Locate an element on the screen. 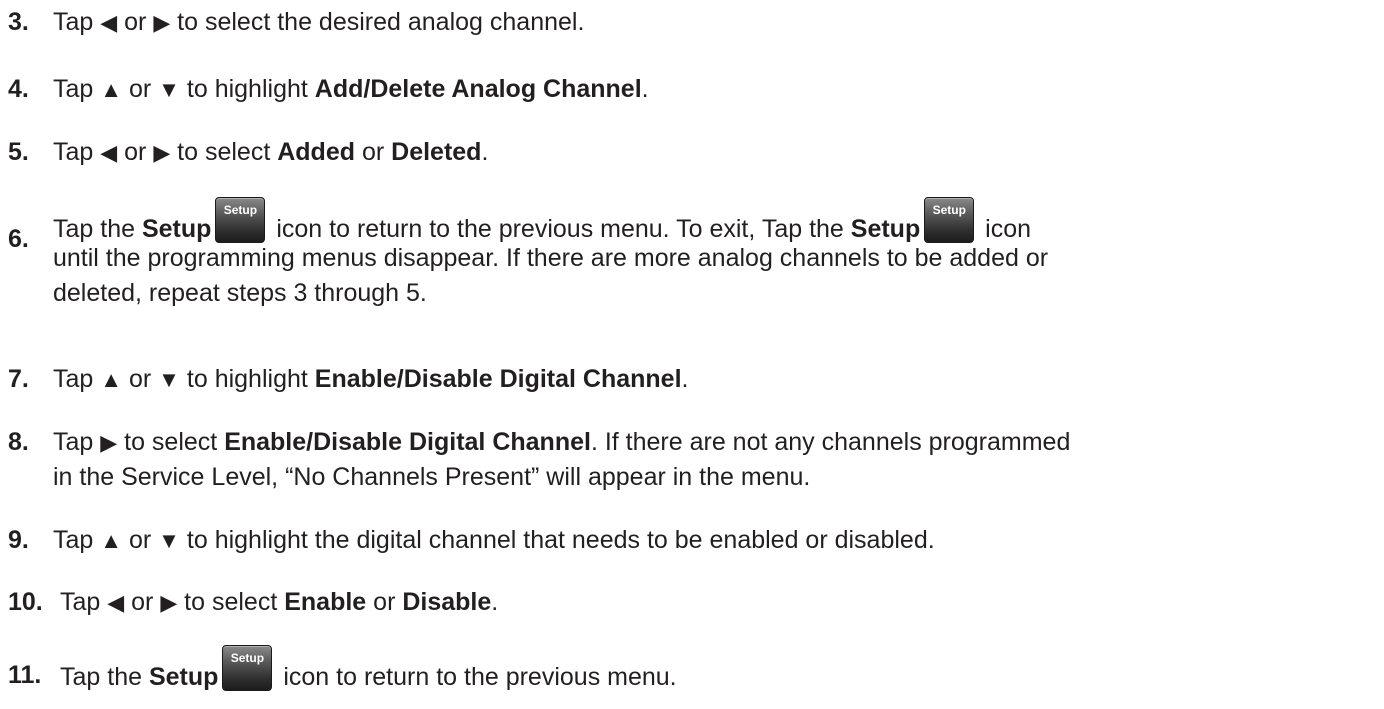 The image size is (1384, 709). step-number: 7. is located at coordinates (18, 379).